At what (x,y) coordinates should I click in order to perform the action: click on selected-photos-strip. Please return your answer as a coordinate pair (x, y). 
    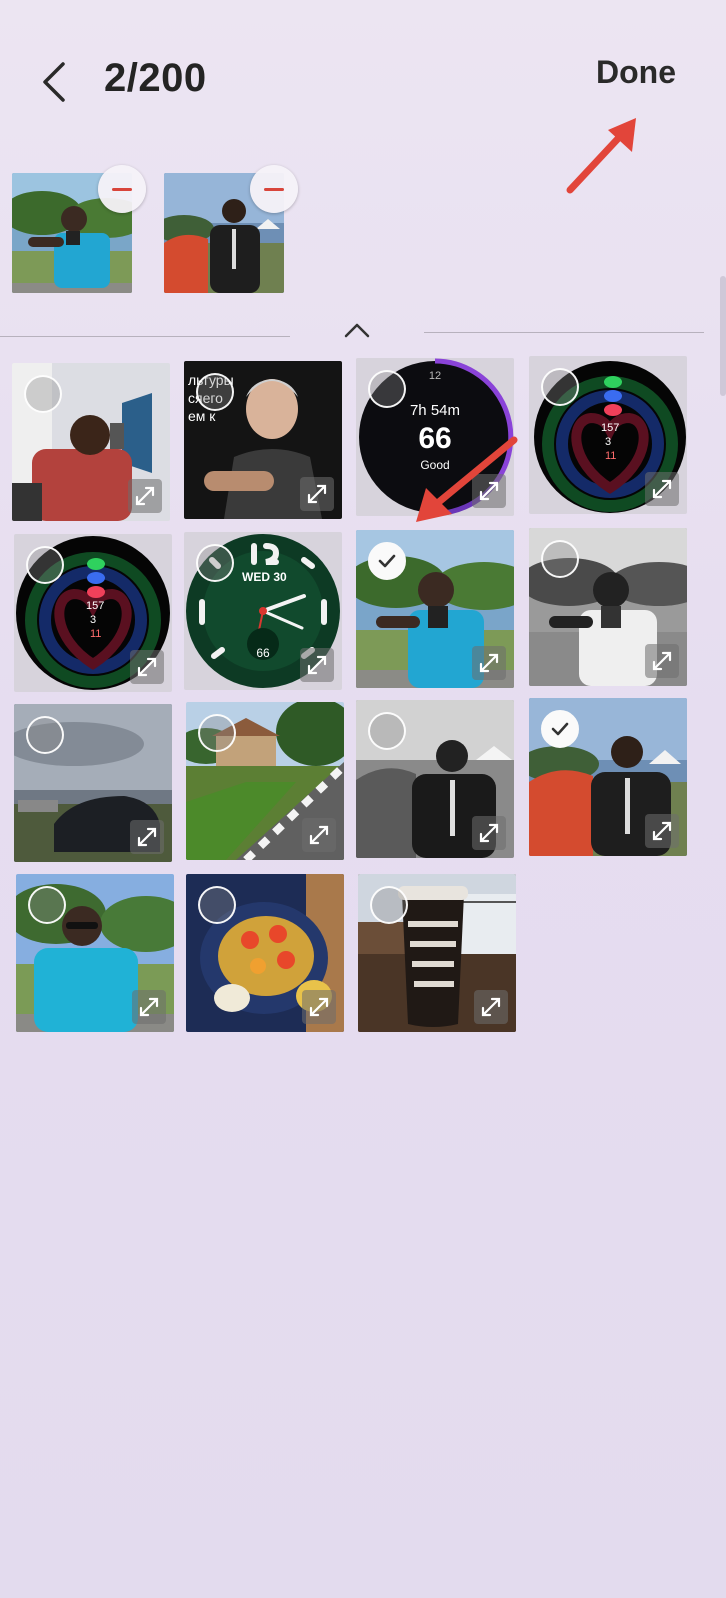
    Looking at the image, I should click on (363, 235).